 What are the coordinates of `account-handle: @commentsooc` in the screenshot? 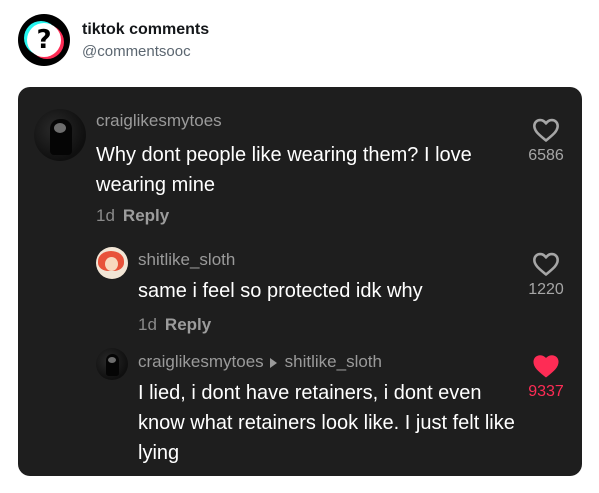 It's located at (136, 51).